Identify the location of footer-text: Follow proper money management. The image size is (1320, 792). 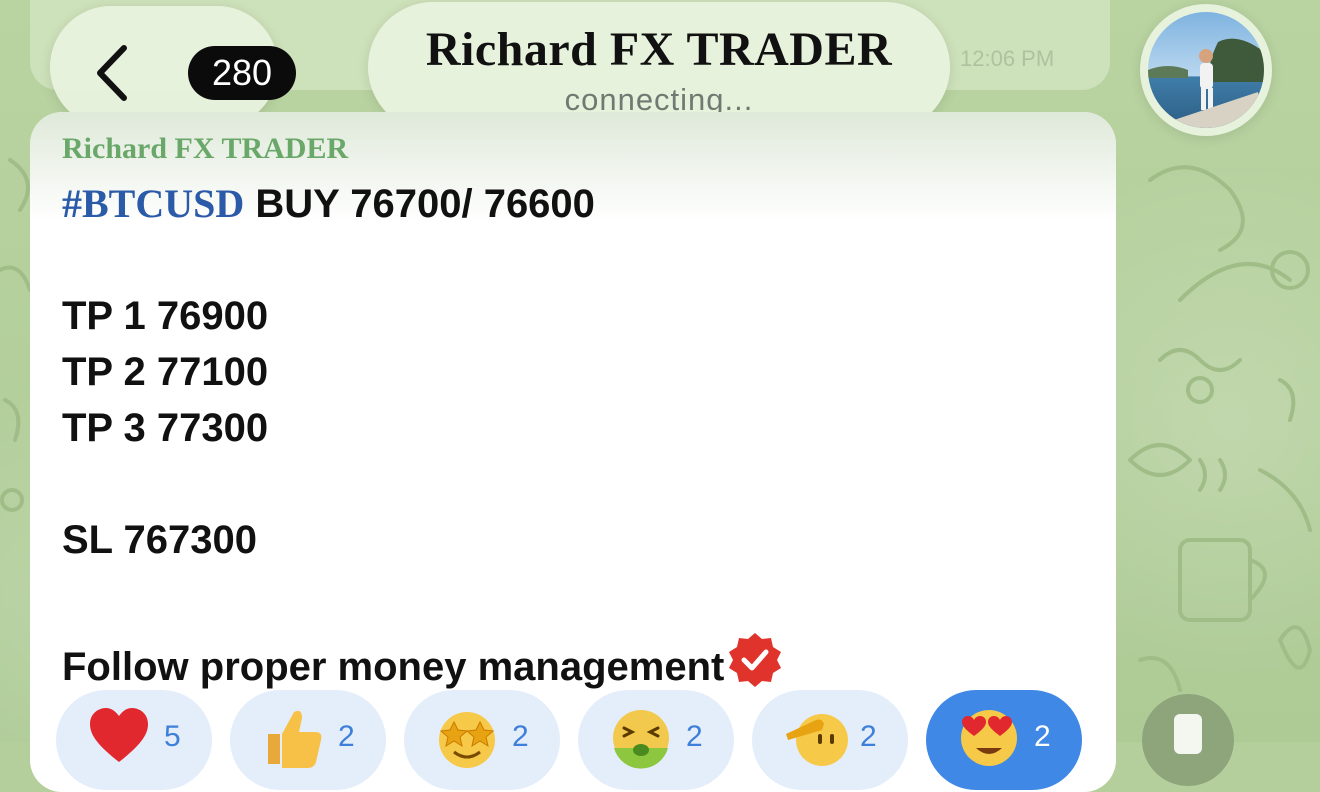
(393, 667).